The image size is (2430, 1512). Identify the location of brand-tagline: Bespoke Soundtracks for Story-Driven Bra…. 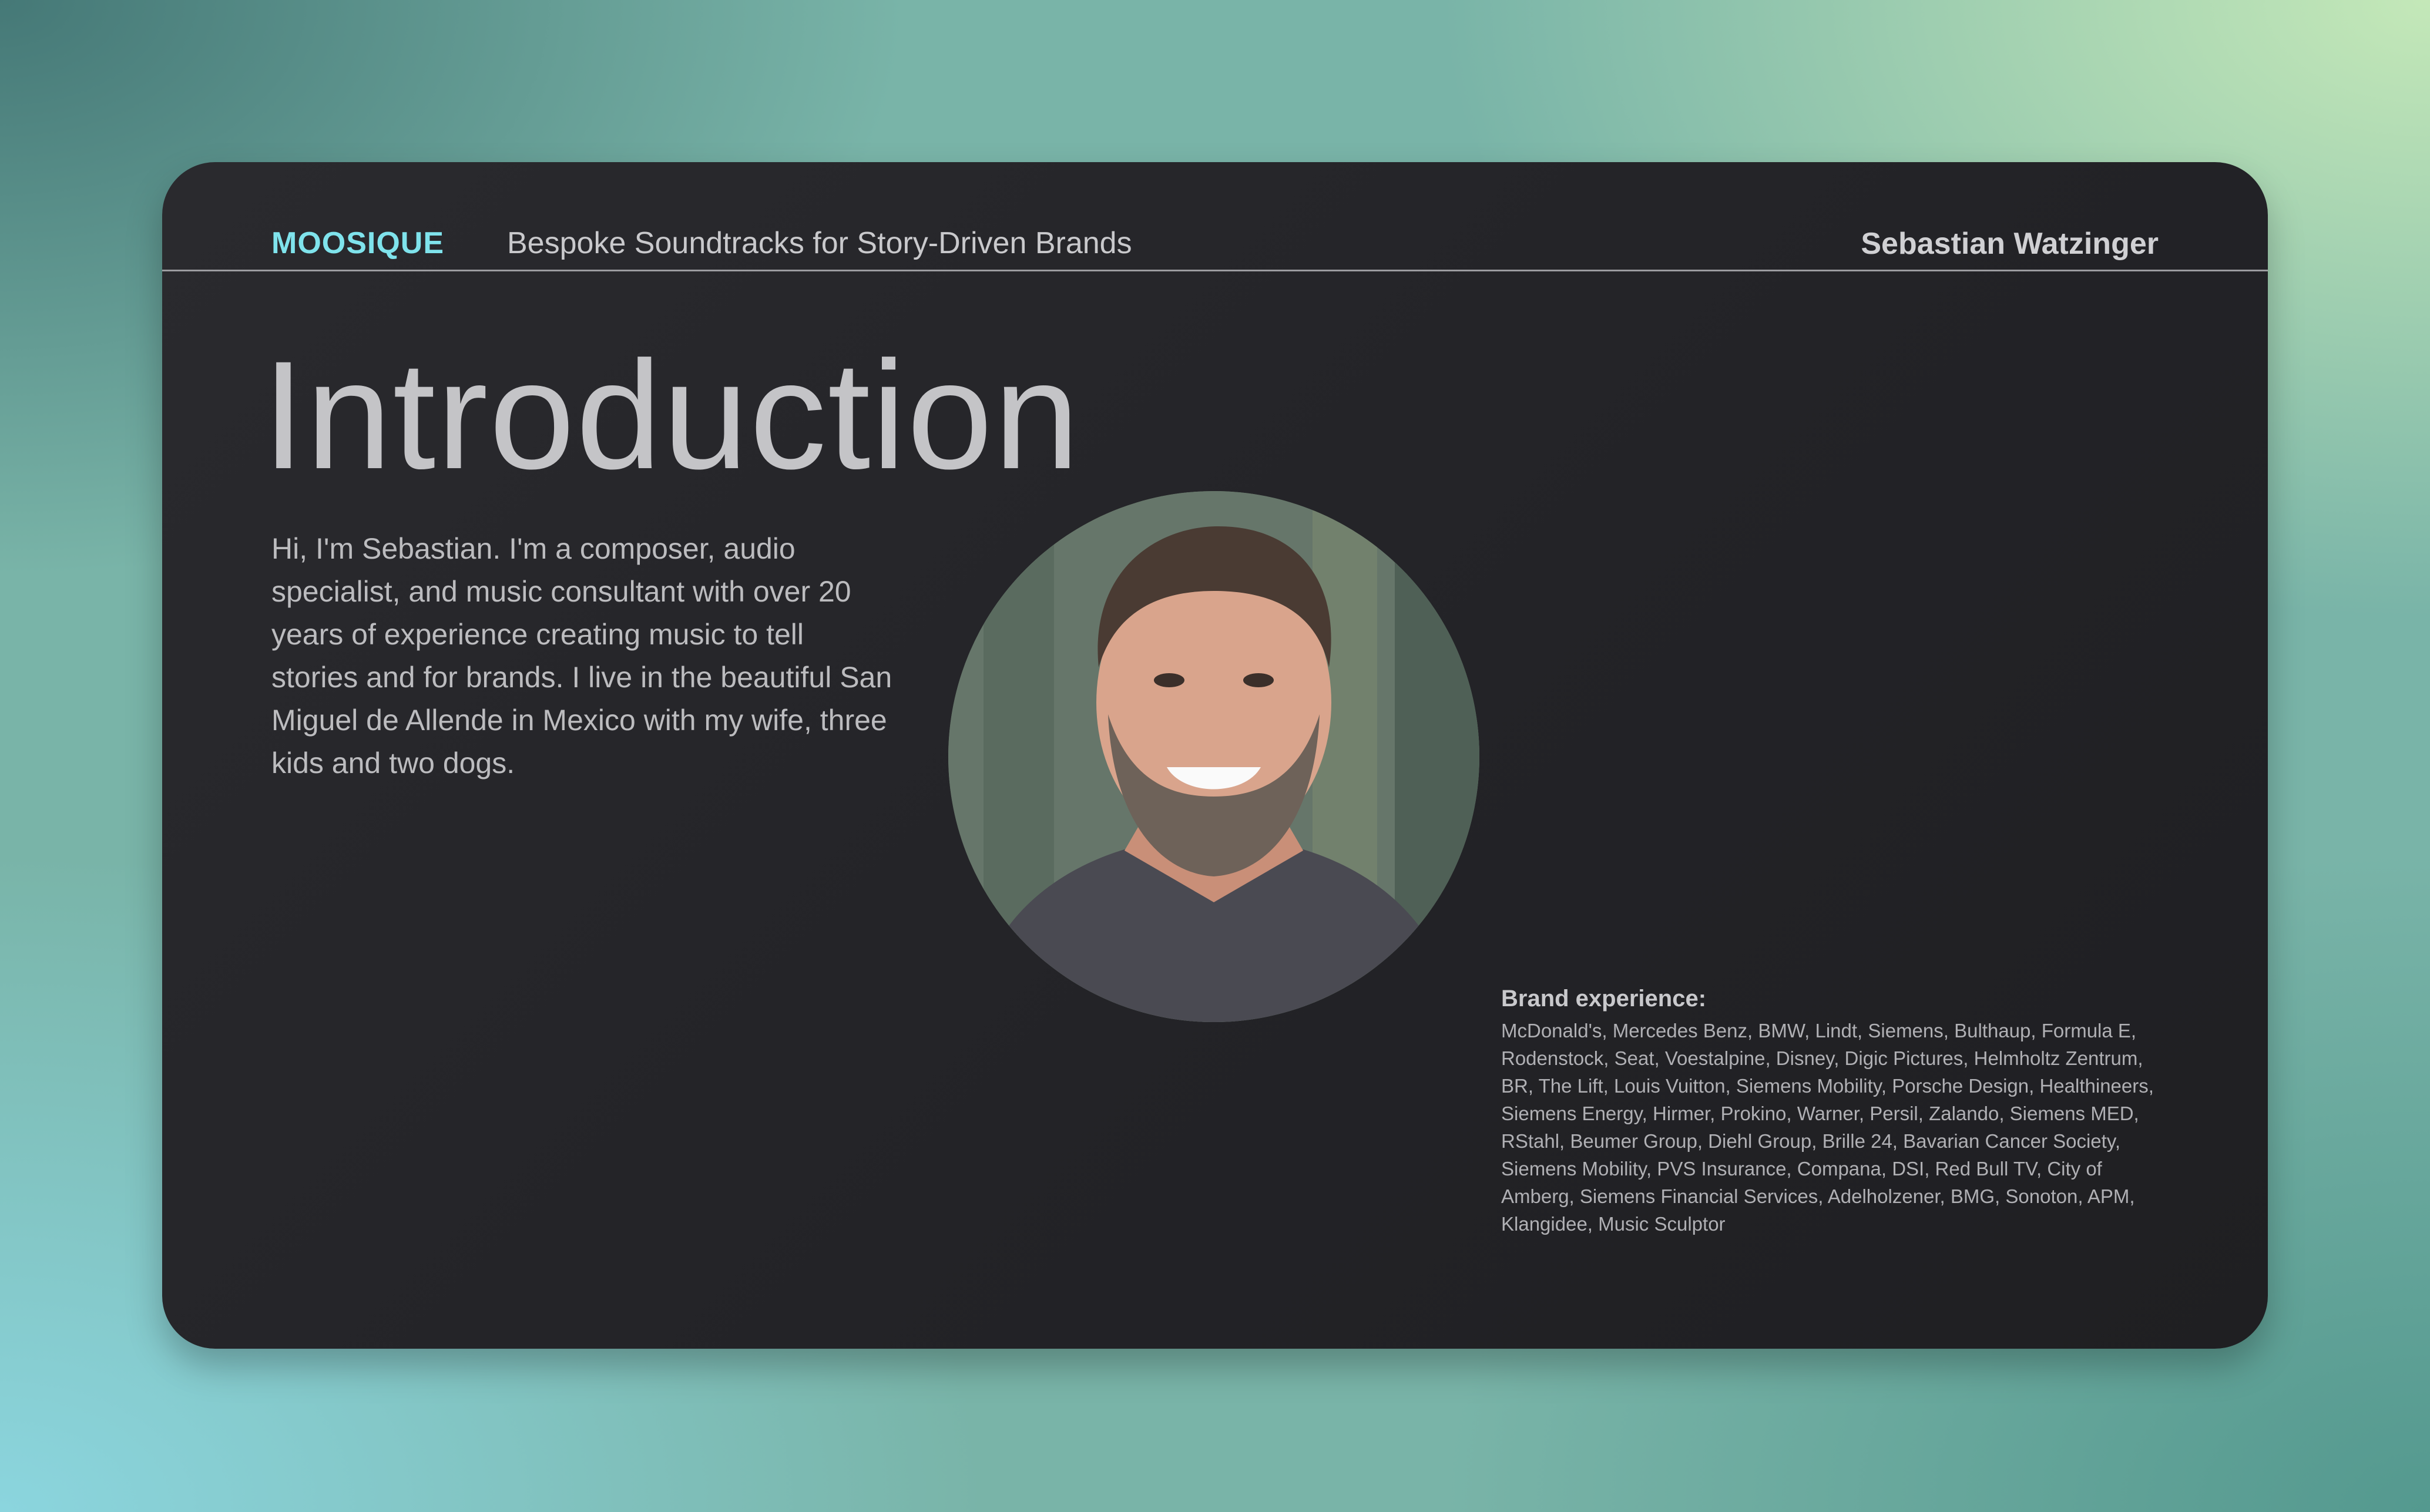
(819, 243).